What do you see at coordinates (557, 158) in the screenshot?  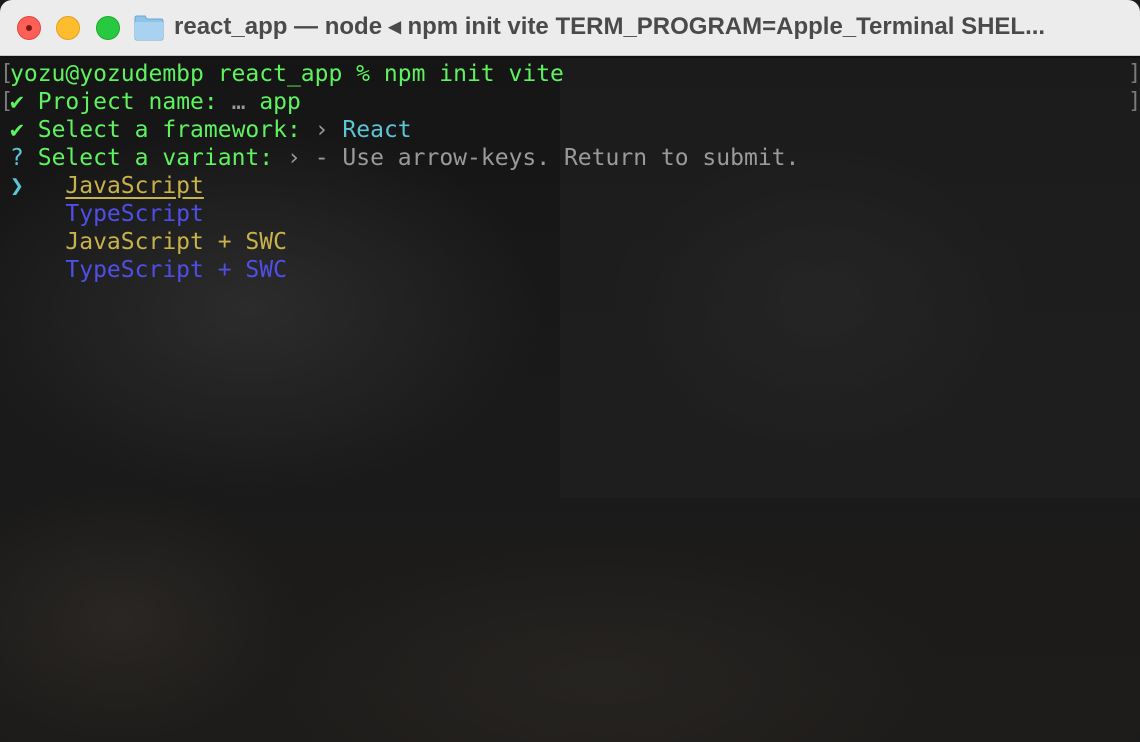 I see `variant-hint: - Use arrow-keys. Return to submit.` at bounding box center [557, 158].